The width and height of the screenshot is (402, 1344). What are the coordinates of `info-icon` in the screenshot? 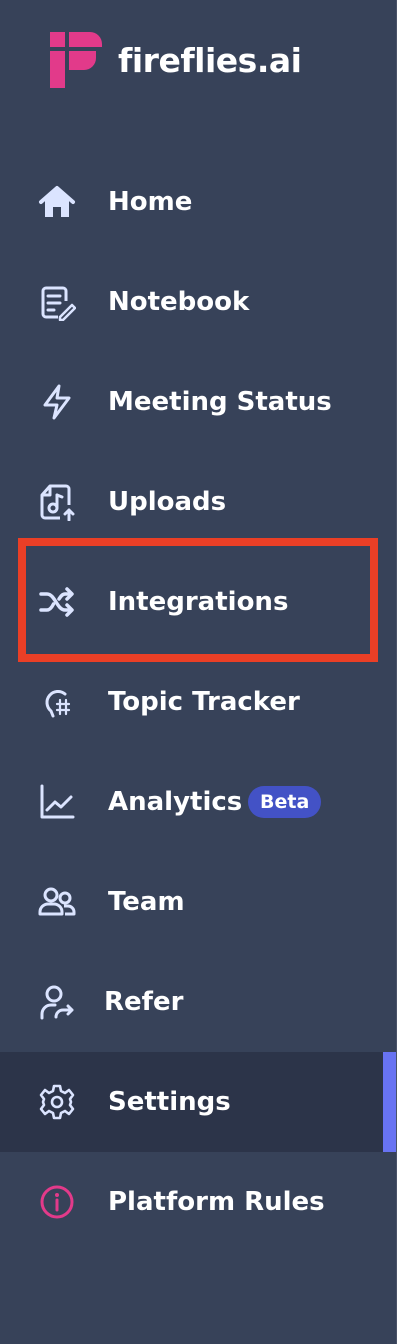 It's located at (57, 1202).